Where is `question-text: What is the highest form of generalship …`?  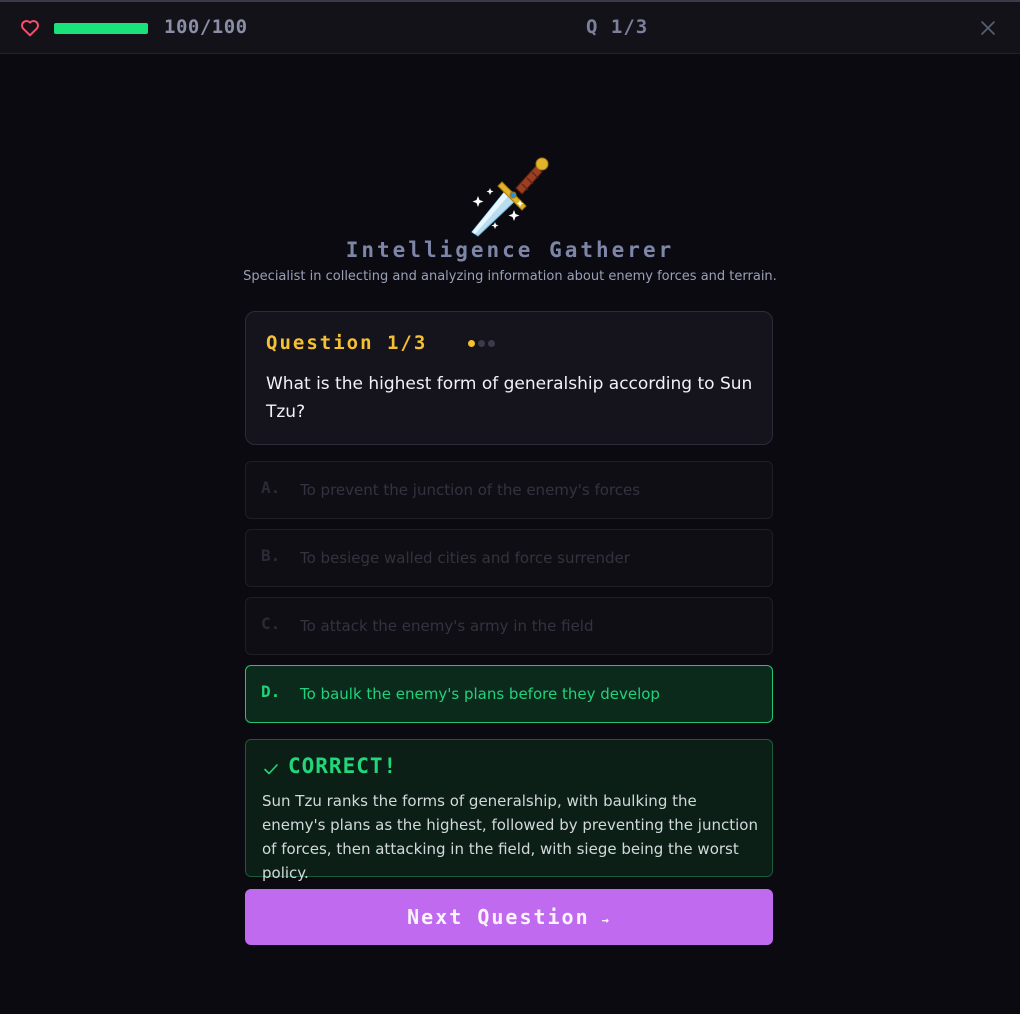
question-text: What is the highest form of generalship … is located at coordinates (509, 398).